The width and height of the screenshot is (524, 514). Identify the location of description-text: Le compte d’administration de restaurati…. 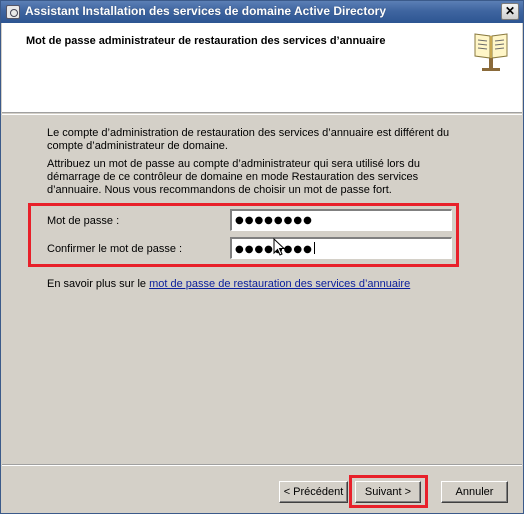
(248, 139).